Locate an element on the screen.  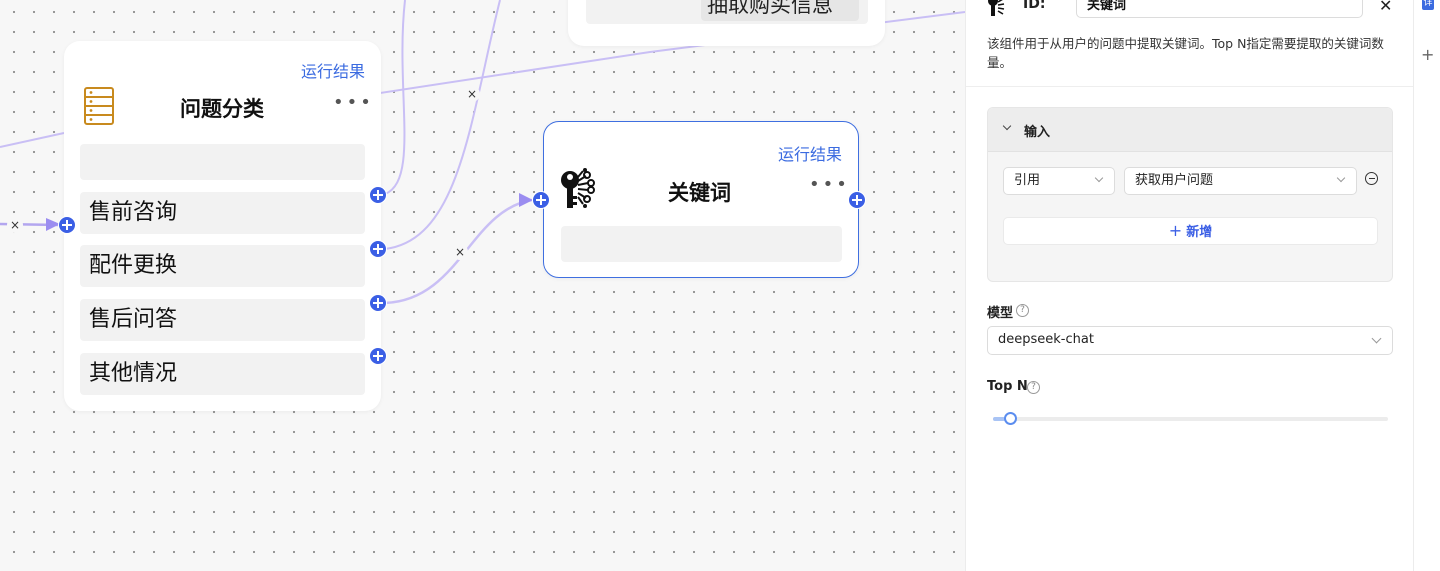
node-name-input: 关键词 is located at coordinates (1219, 9).